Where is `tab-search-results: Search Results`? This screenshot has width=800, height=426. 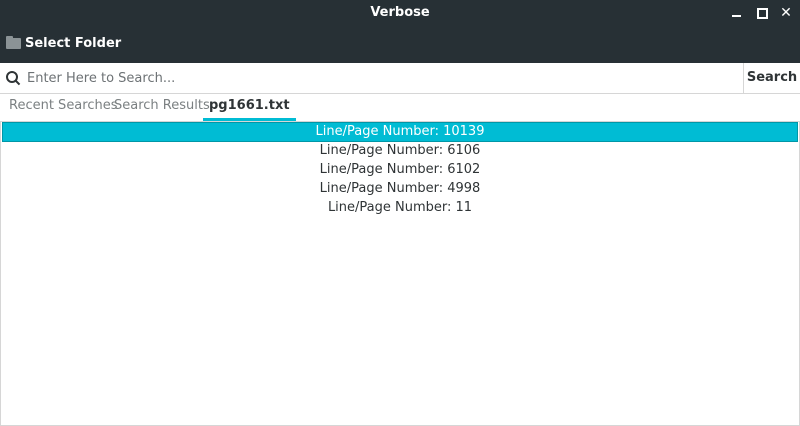 tab-search-results: Search Results is located at coordinates (162, 107).